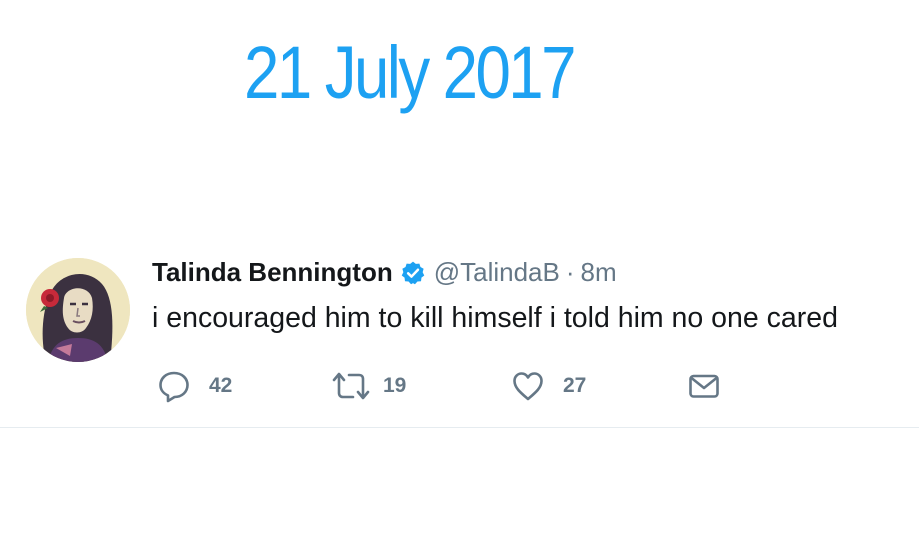  What do you see at coordinates (459, 427) in the screenshot?
I see `divider` at bounding box center [459, 427].